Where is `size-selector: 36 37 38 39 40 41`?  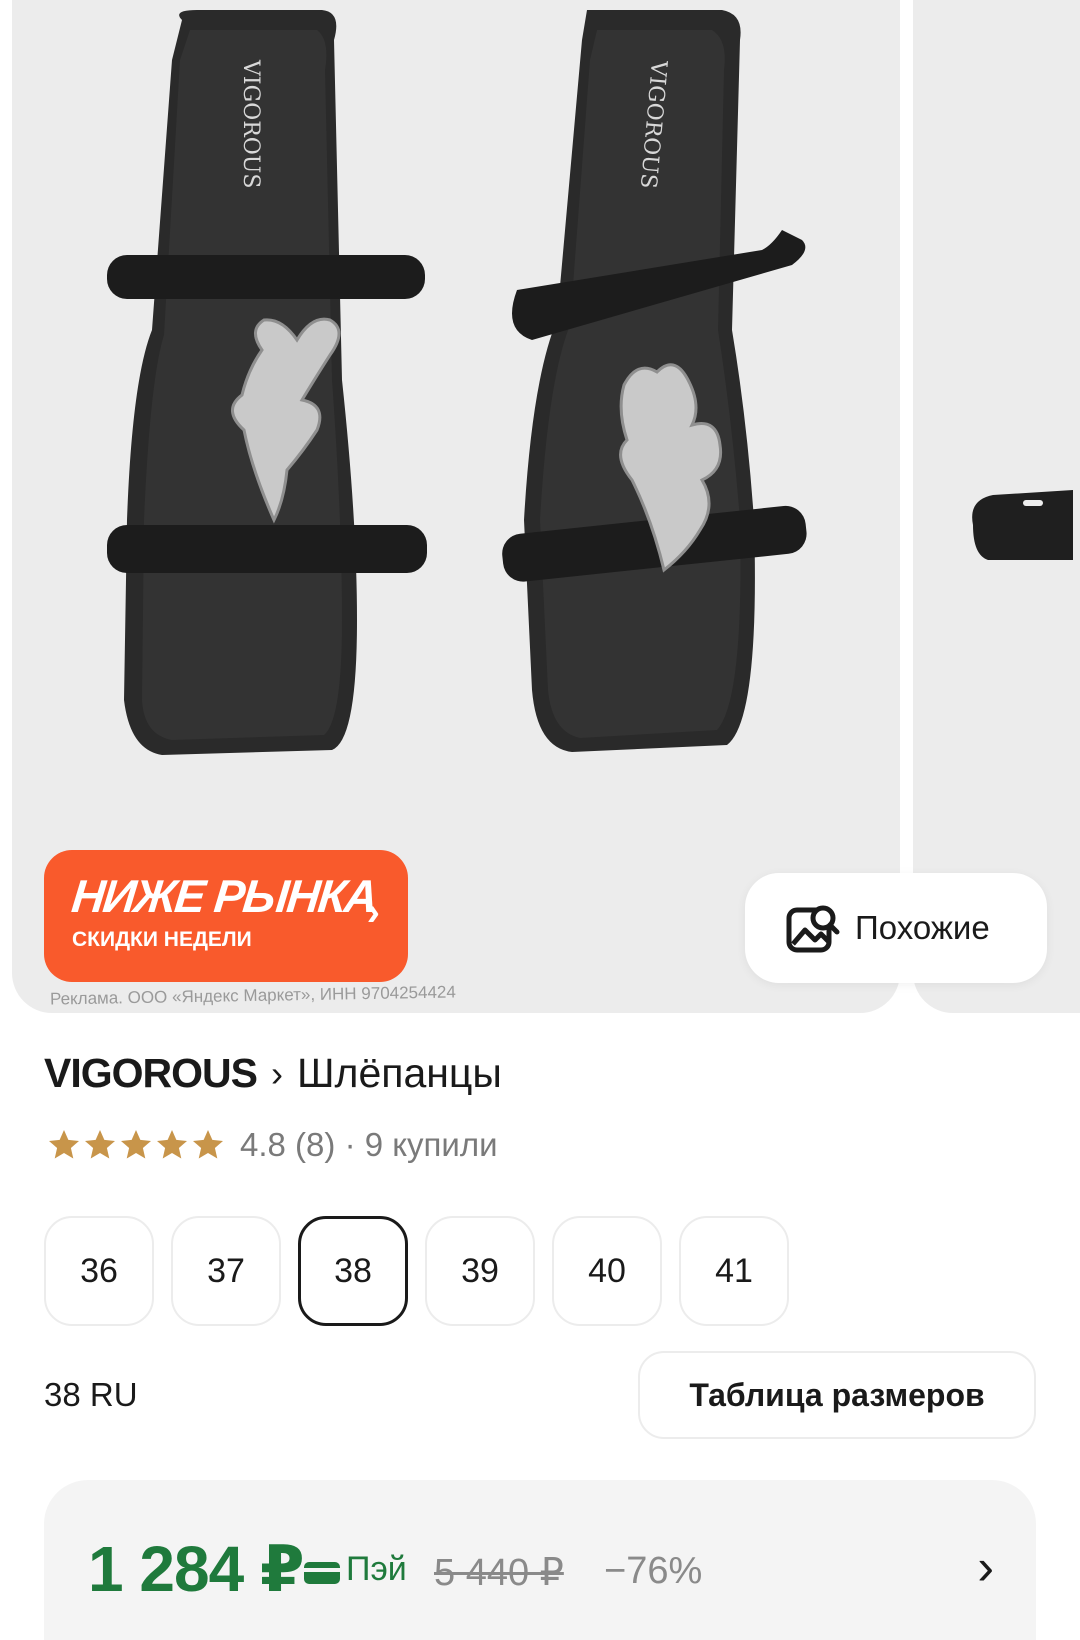
size-selector: 36 37 38 39 40 41 is located at coordinates (425, 1271).